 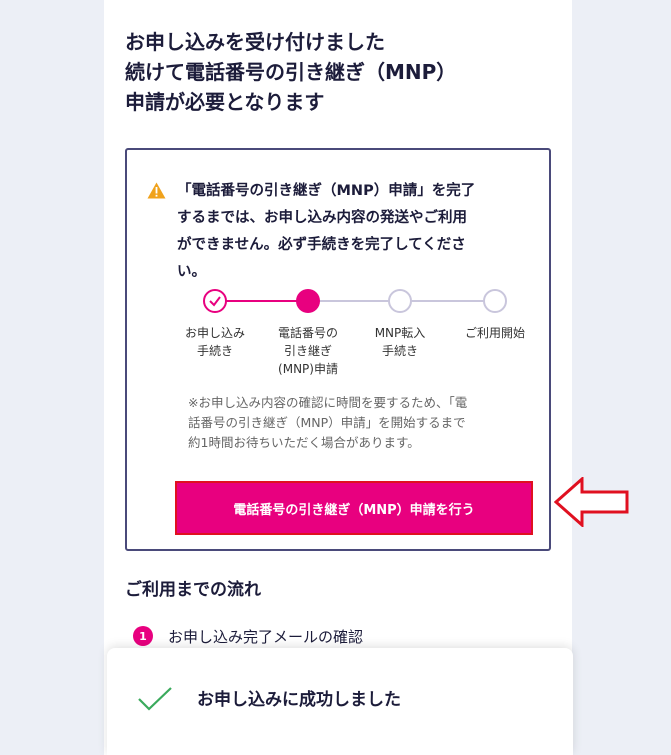 What do you see at coordinates (215, 342) in the screenshot?
I see `step-label-application: お申し込み 手続き` at bounding box center [215, 342].